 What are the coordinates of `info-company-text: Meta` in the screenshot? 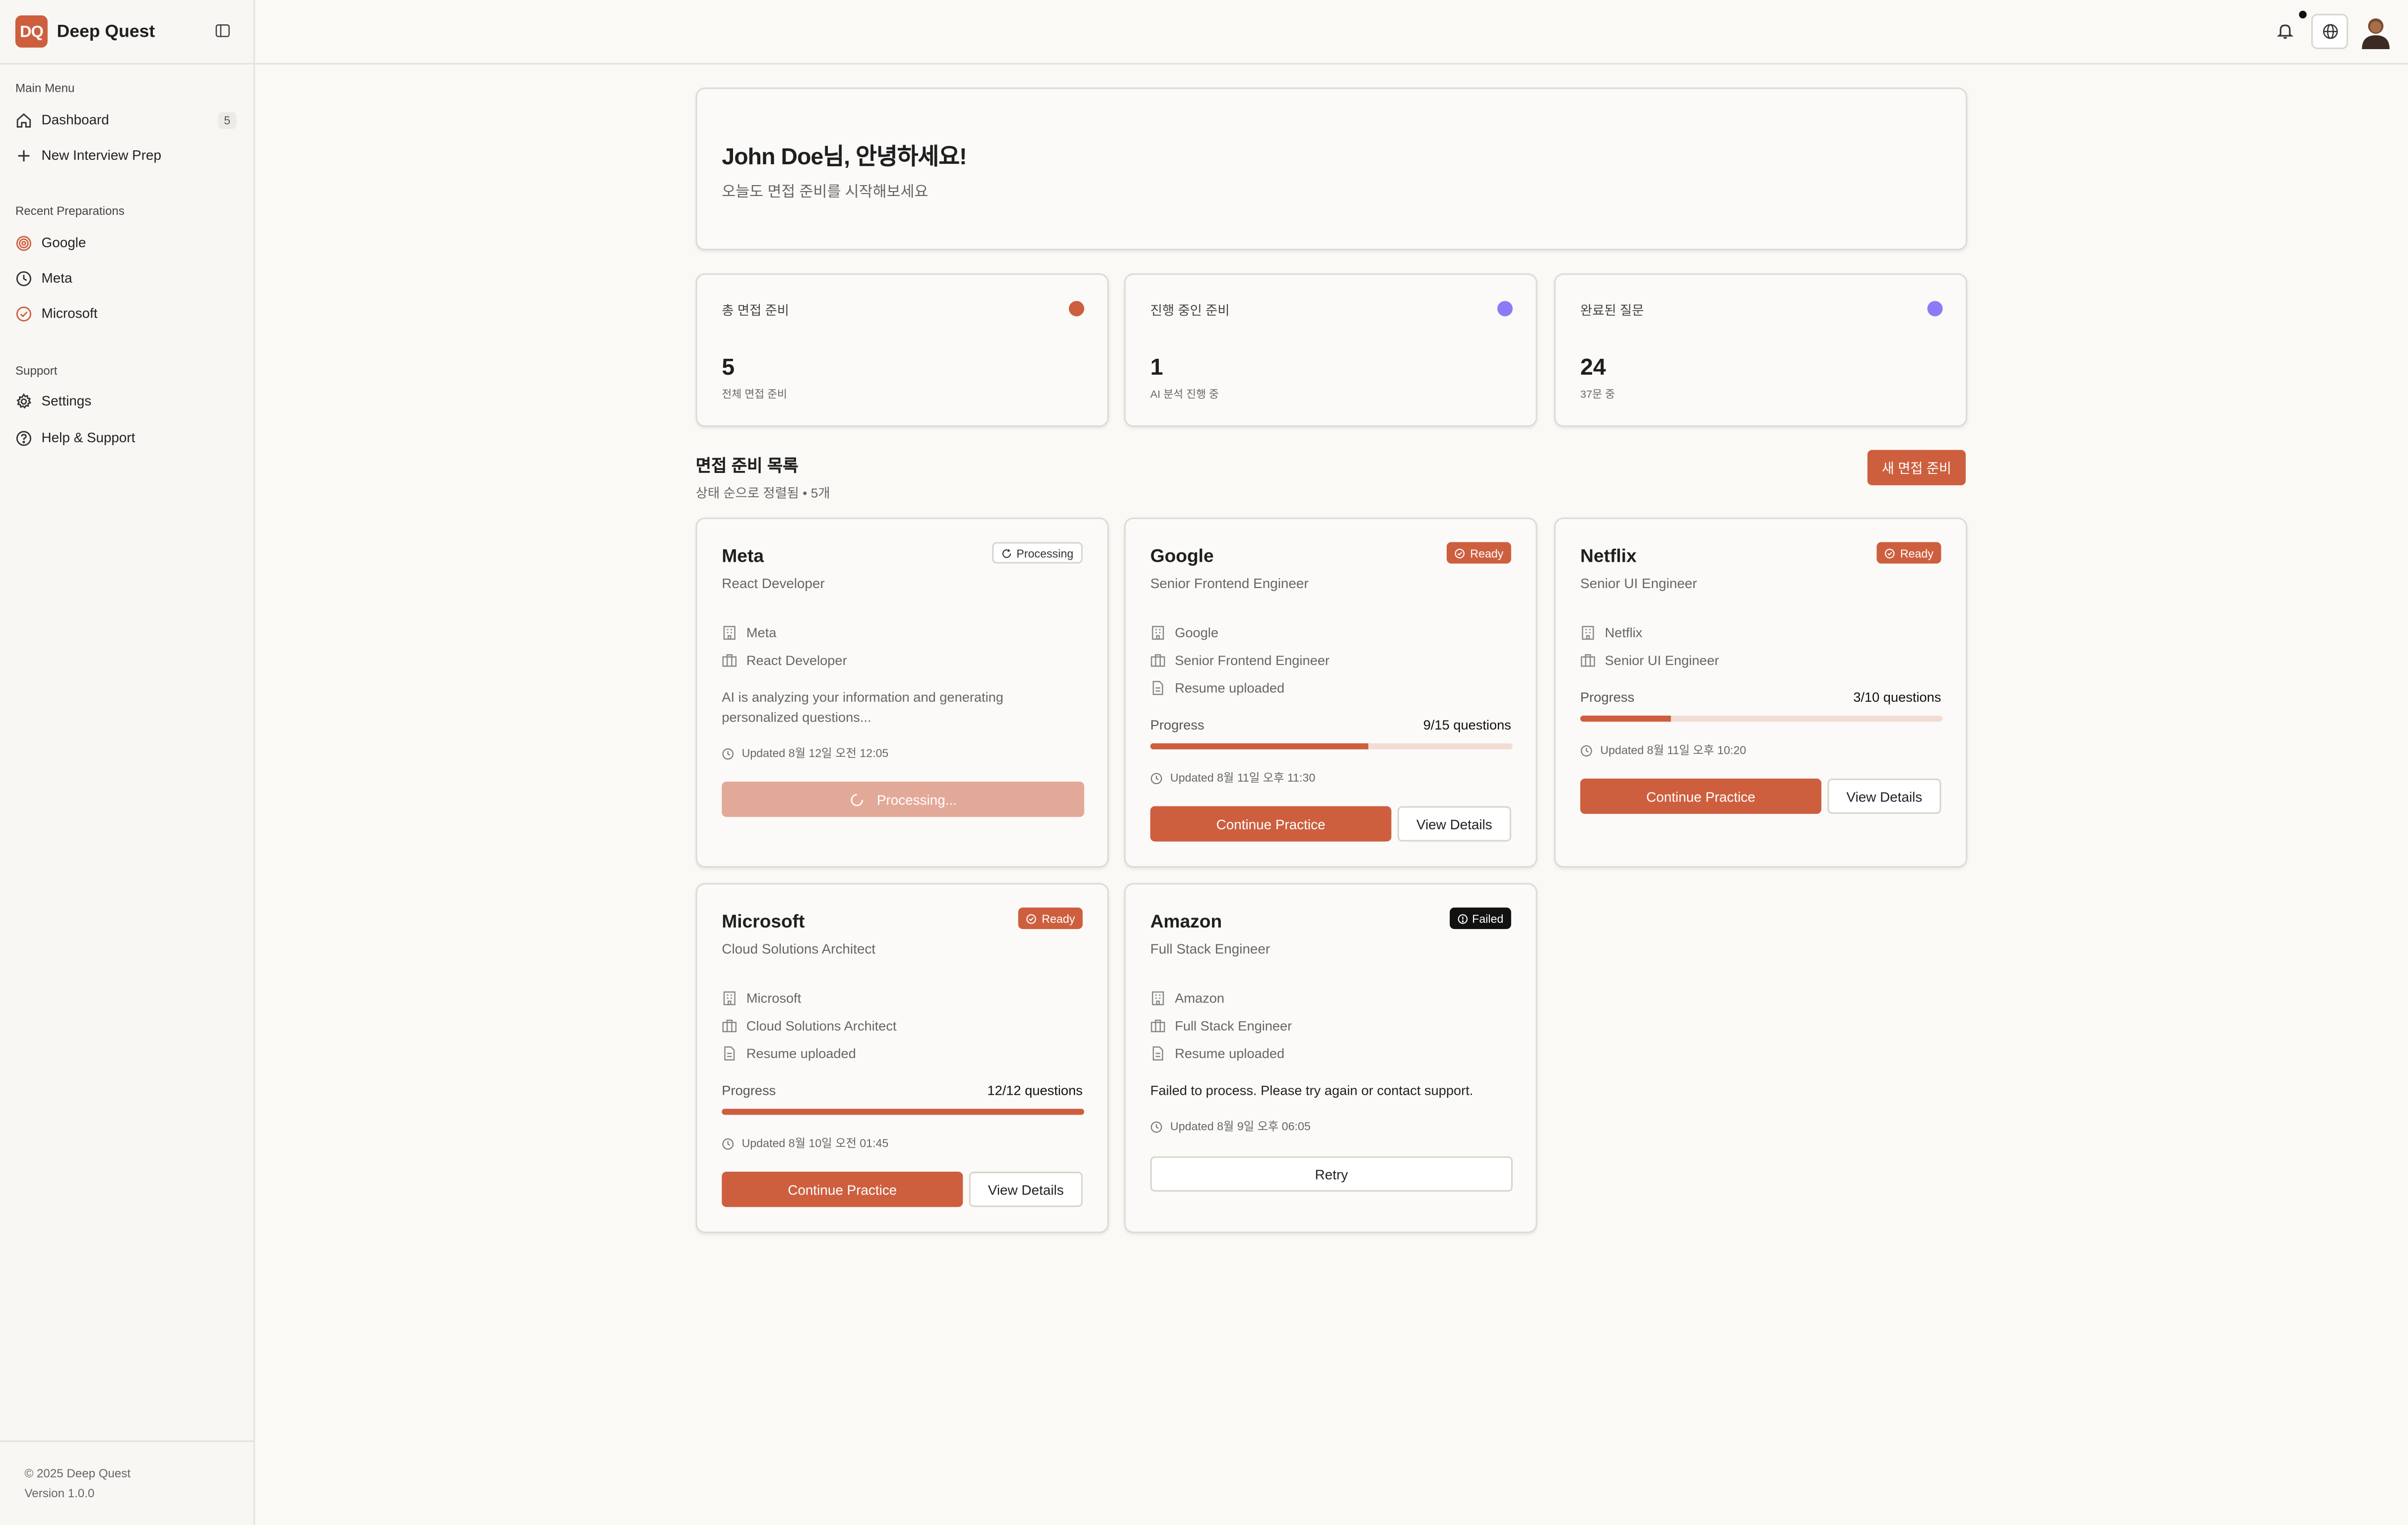 It's located at (761, 633).